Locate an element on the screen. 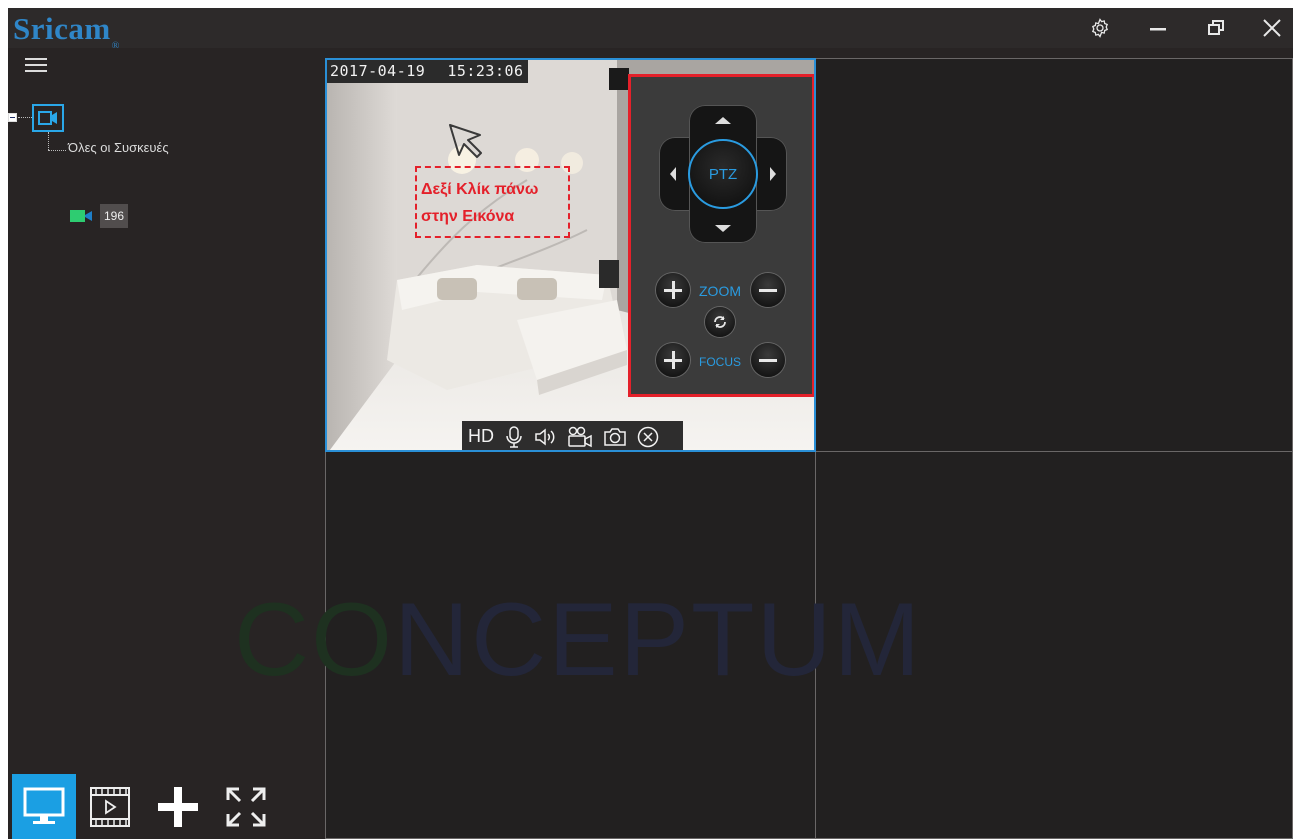 The height and width of the screenshot is (839, 1293). annotation-line: Δεξί Κλίκ πάνω is located at coordinates (480, 189).